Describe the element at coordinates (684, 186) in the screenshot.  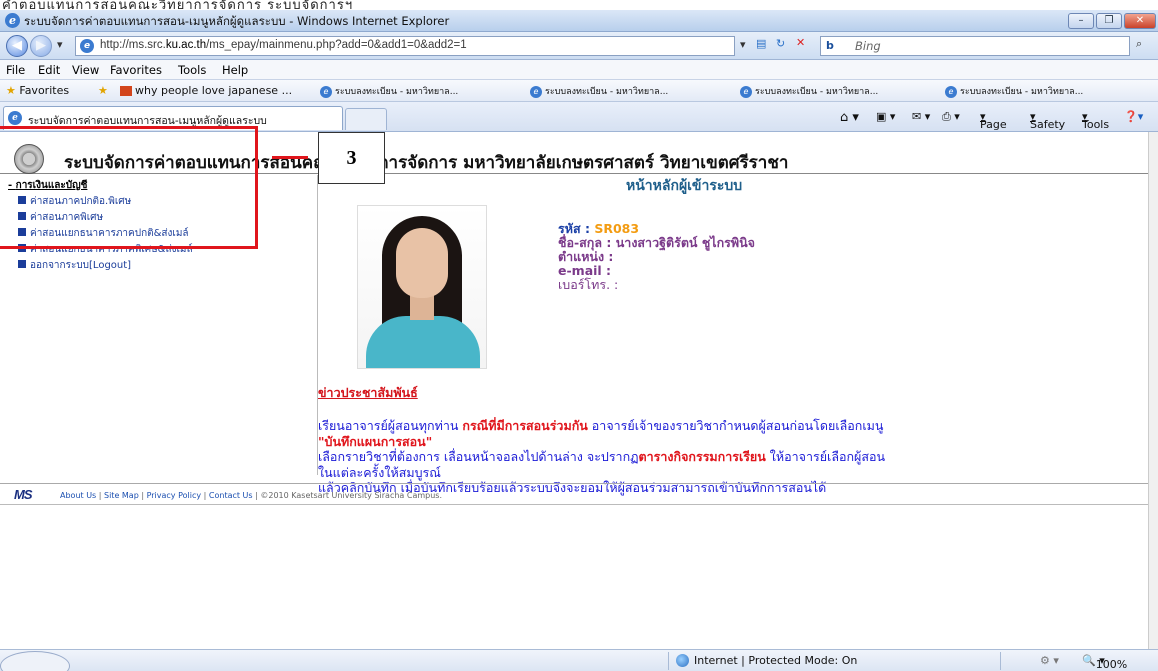
I see `page-title: หน้าหลักผู้เข้าระบบ` at that location.